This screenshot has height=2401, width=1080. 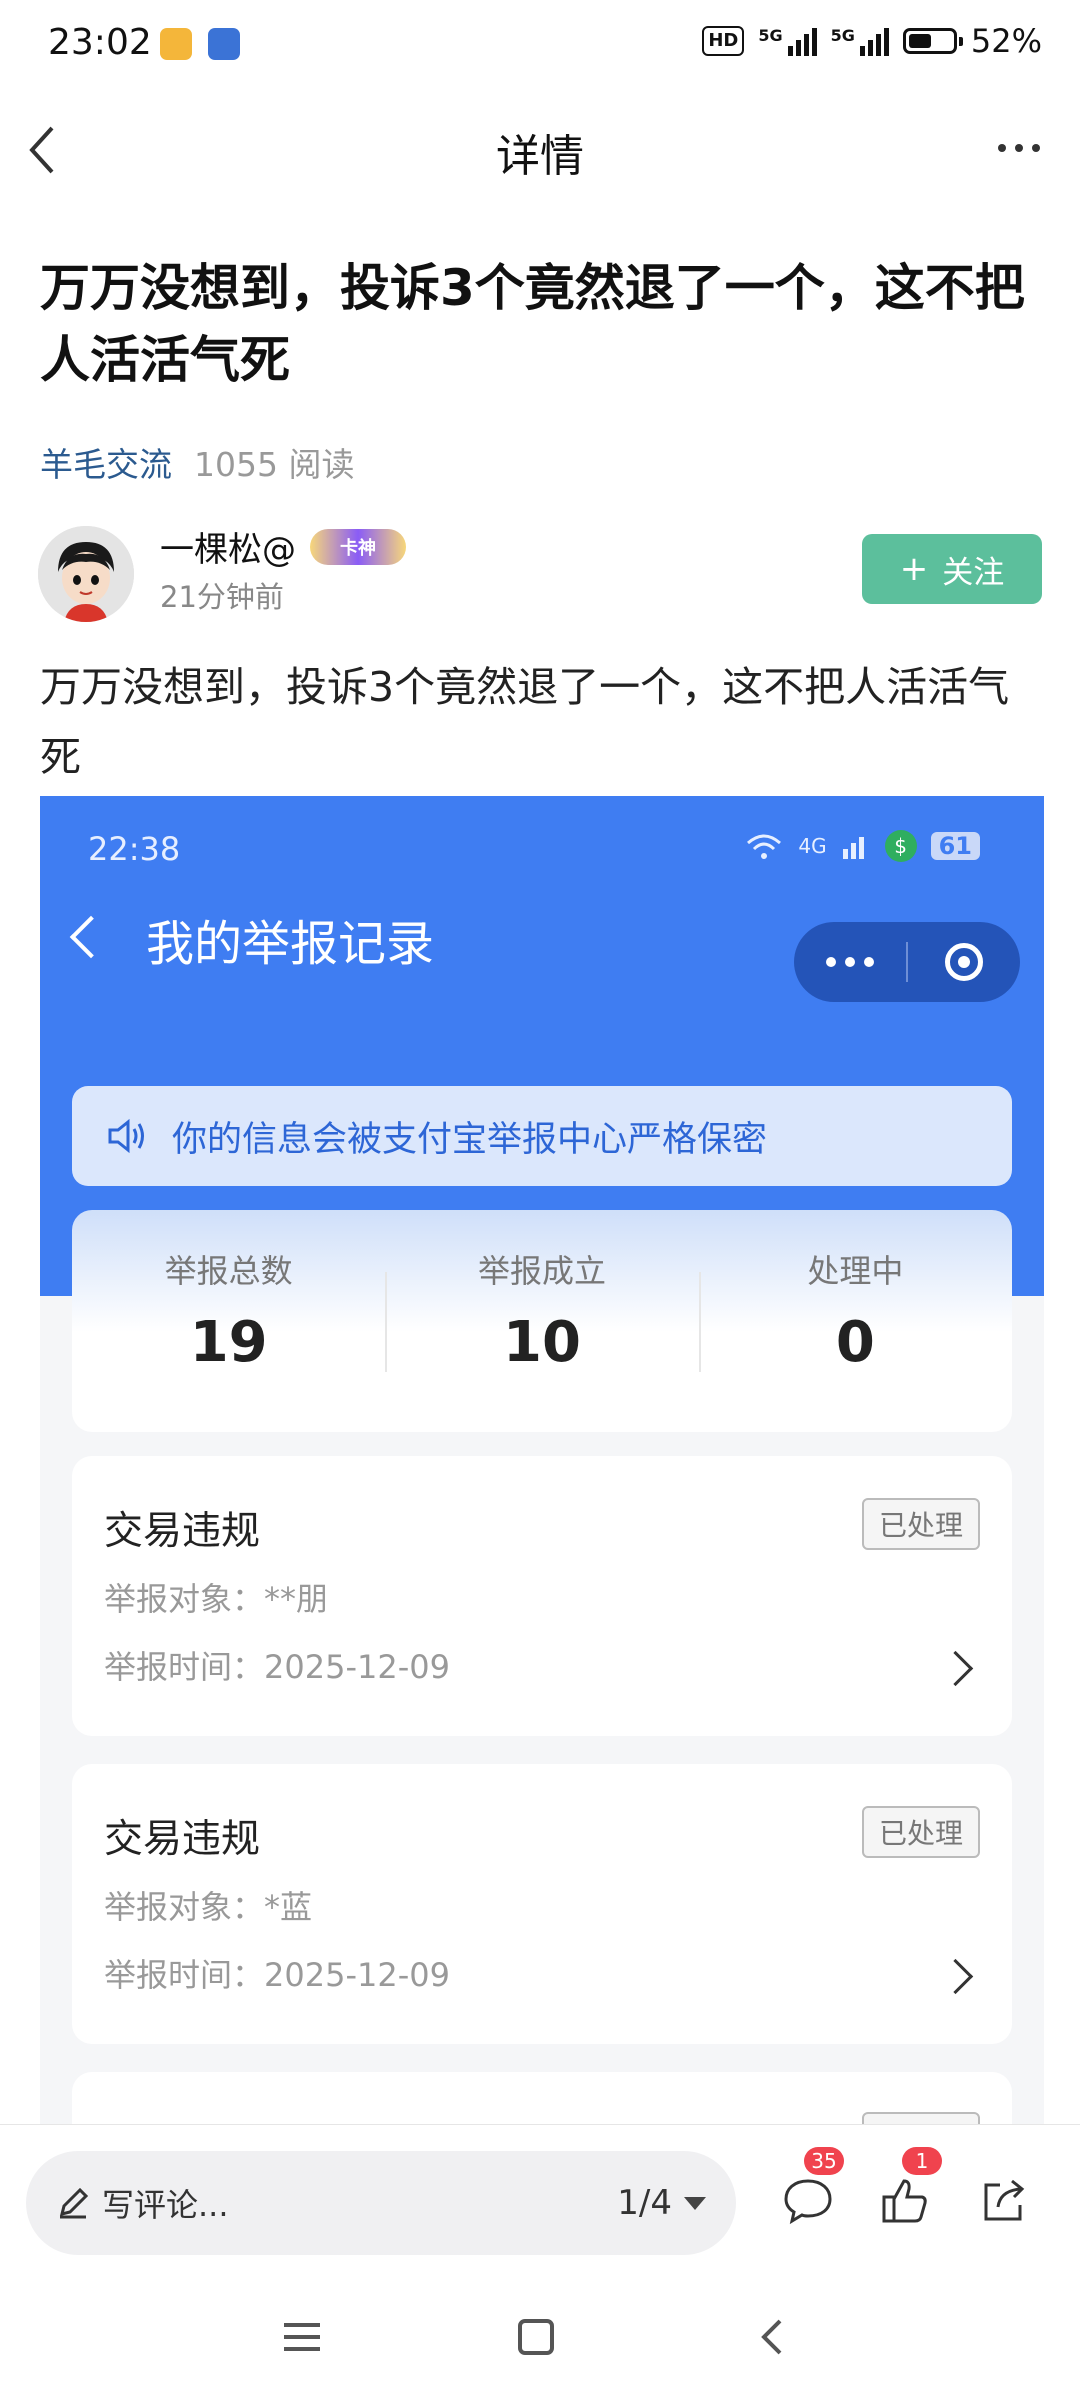 I want to click on signal-icon-1: 5G, so click(x=787, y=41).